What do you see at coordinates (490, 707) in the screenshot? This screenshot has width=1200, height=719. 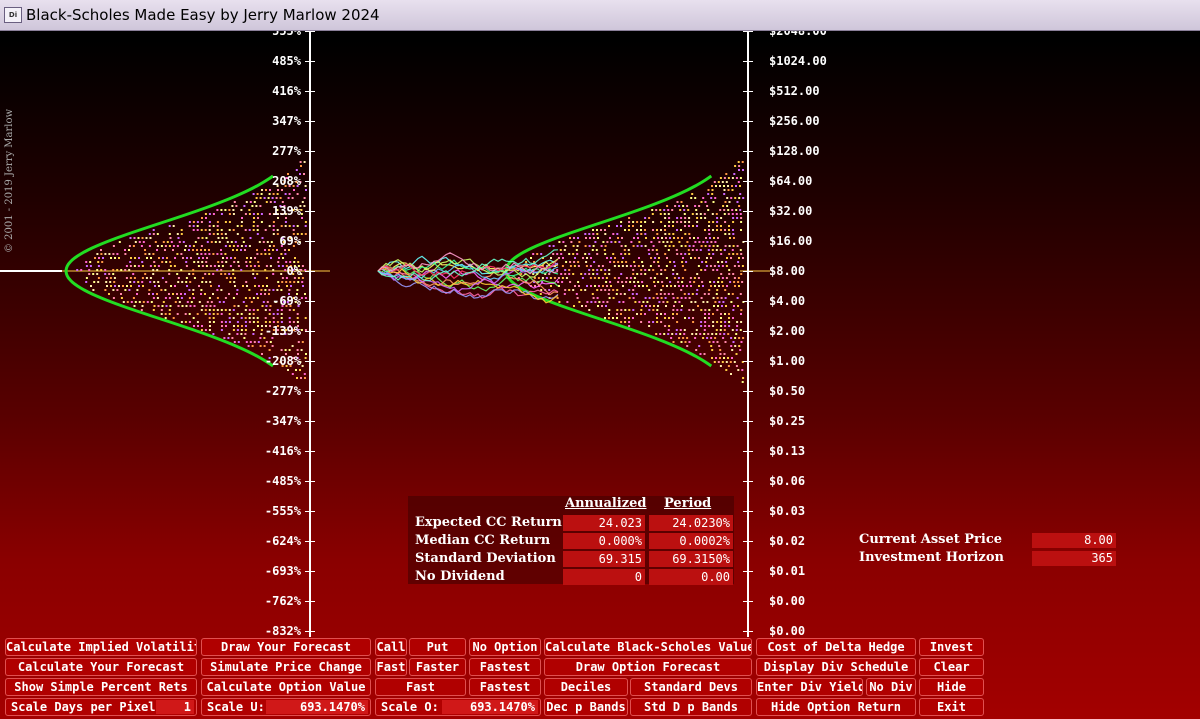 I see `scale-o-value: 693.1470%` at bounding box center [490, 707].